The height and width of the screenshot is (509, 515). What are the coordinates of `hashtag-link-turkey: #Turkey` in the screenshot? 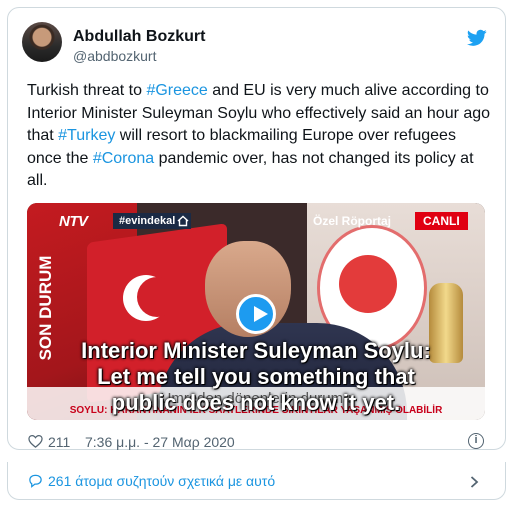 It's located at (86, 135).